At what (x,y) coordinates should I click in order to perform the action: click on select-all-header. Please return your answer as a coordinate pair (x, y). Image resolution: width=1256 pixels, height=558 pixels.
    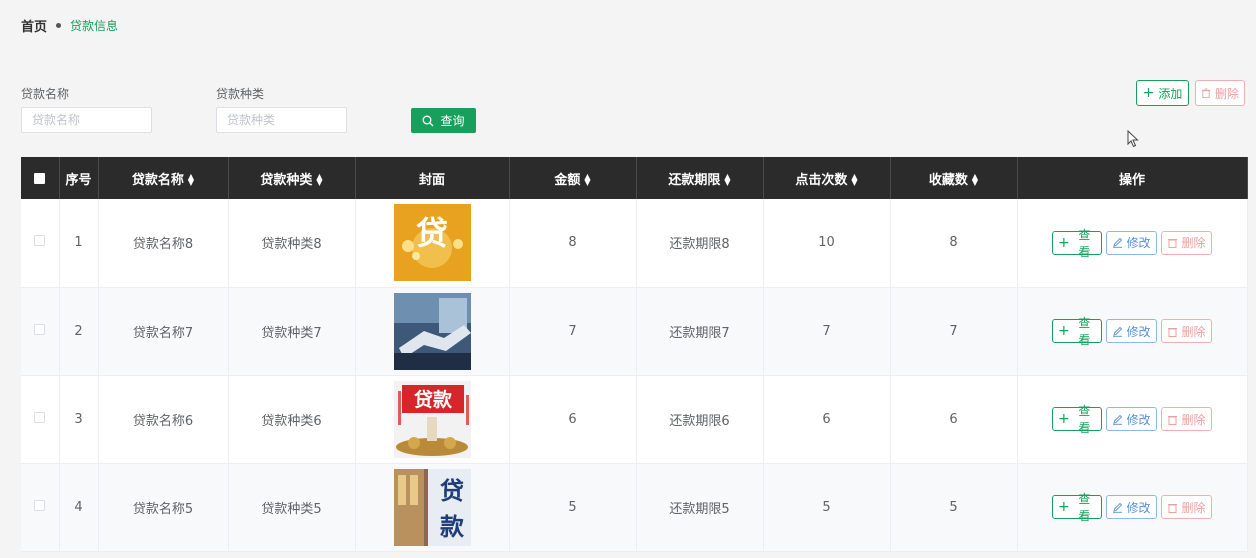
    Looking at the image, I should click on (40, 178).